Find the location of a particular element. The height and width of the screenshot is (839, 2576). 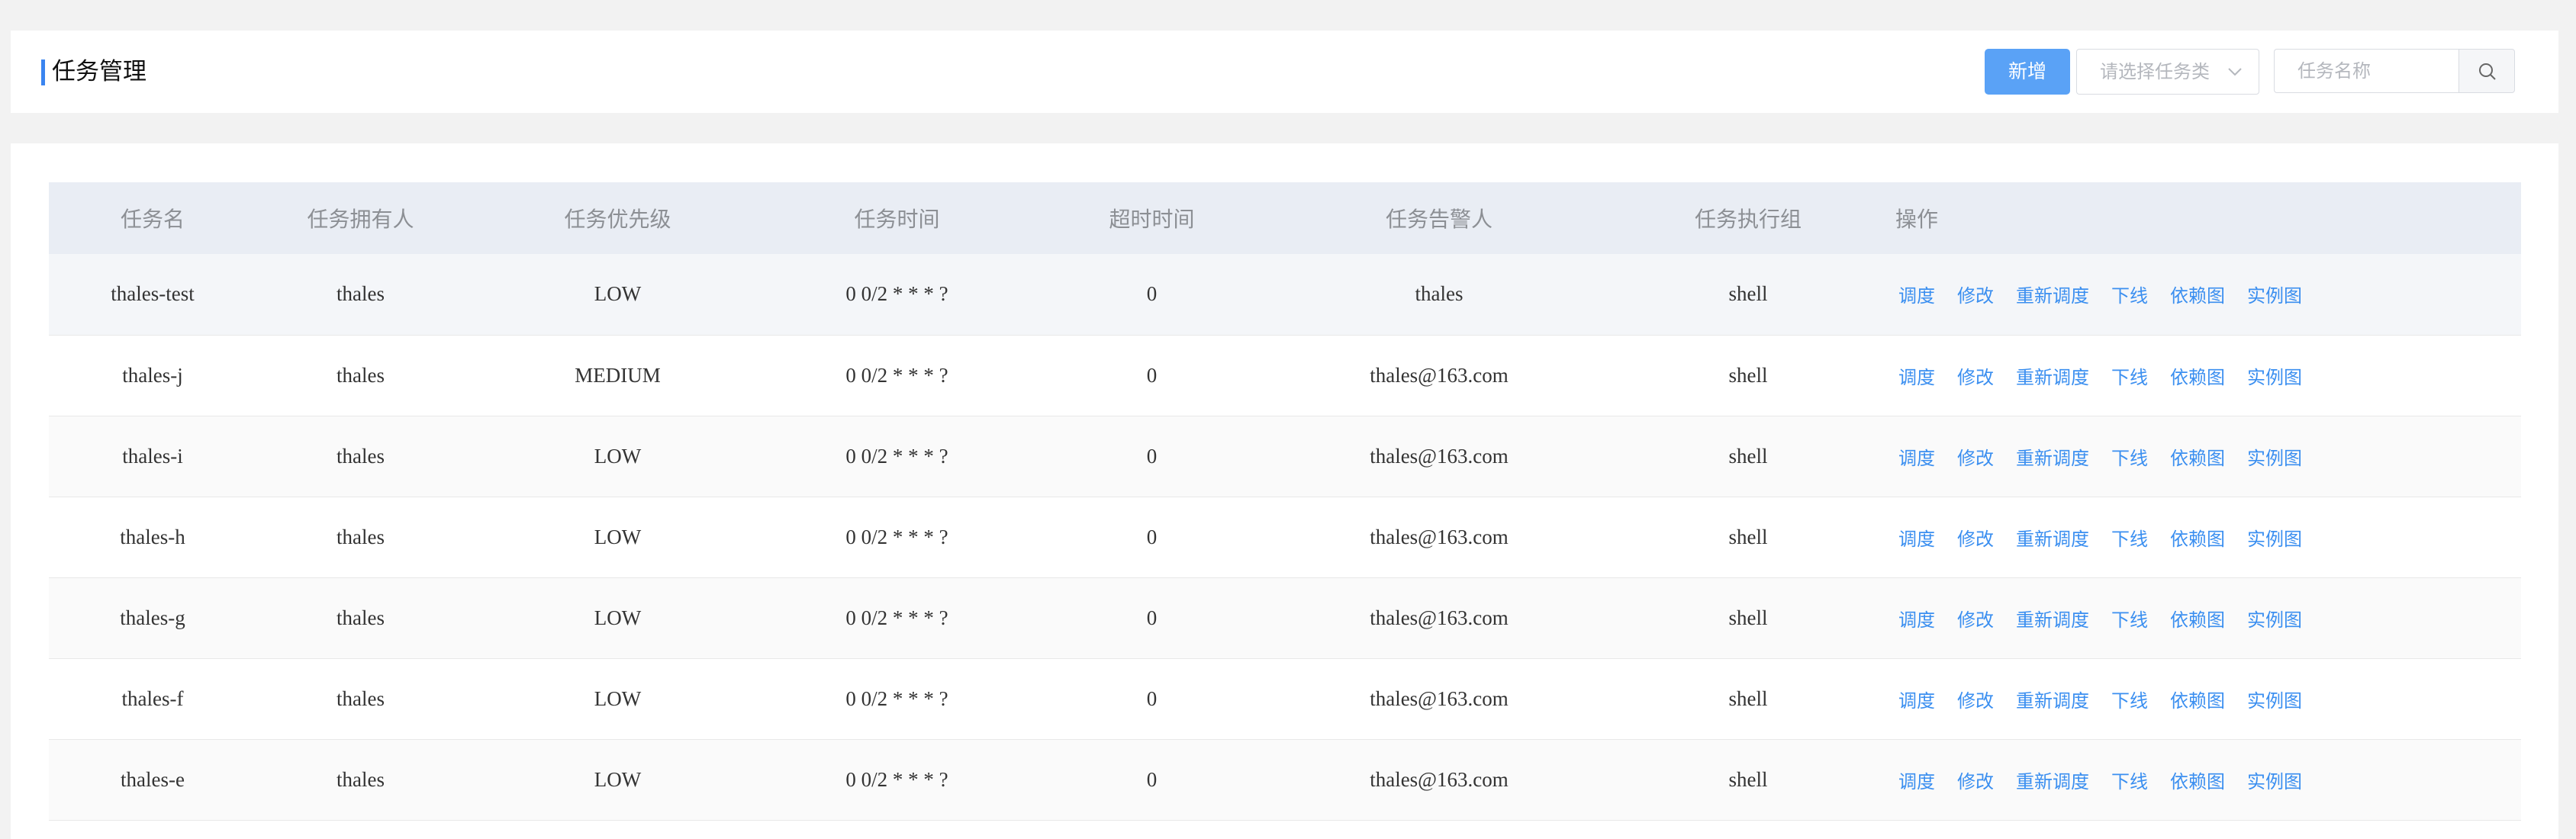

column-header-exec-group: 任务执行组 is located at coordinates (1748, 219).